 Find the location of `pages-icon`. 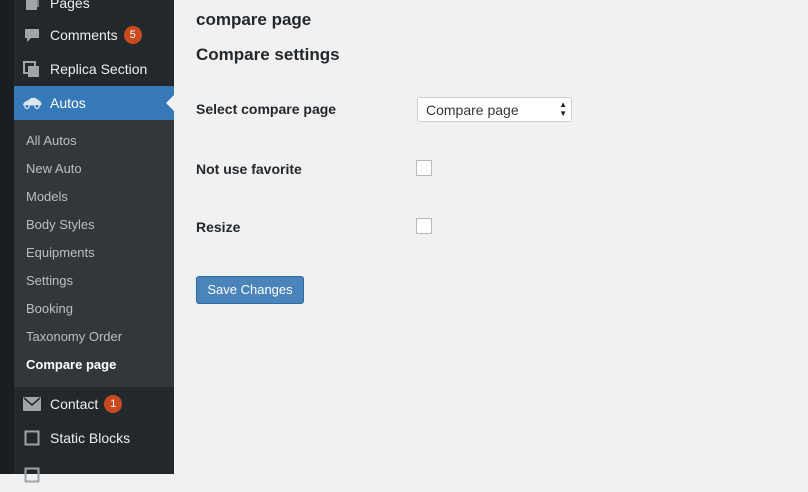

pages-icon is located at coordinates (32, 6).